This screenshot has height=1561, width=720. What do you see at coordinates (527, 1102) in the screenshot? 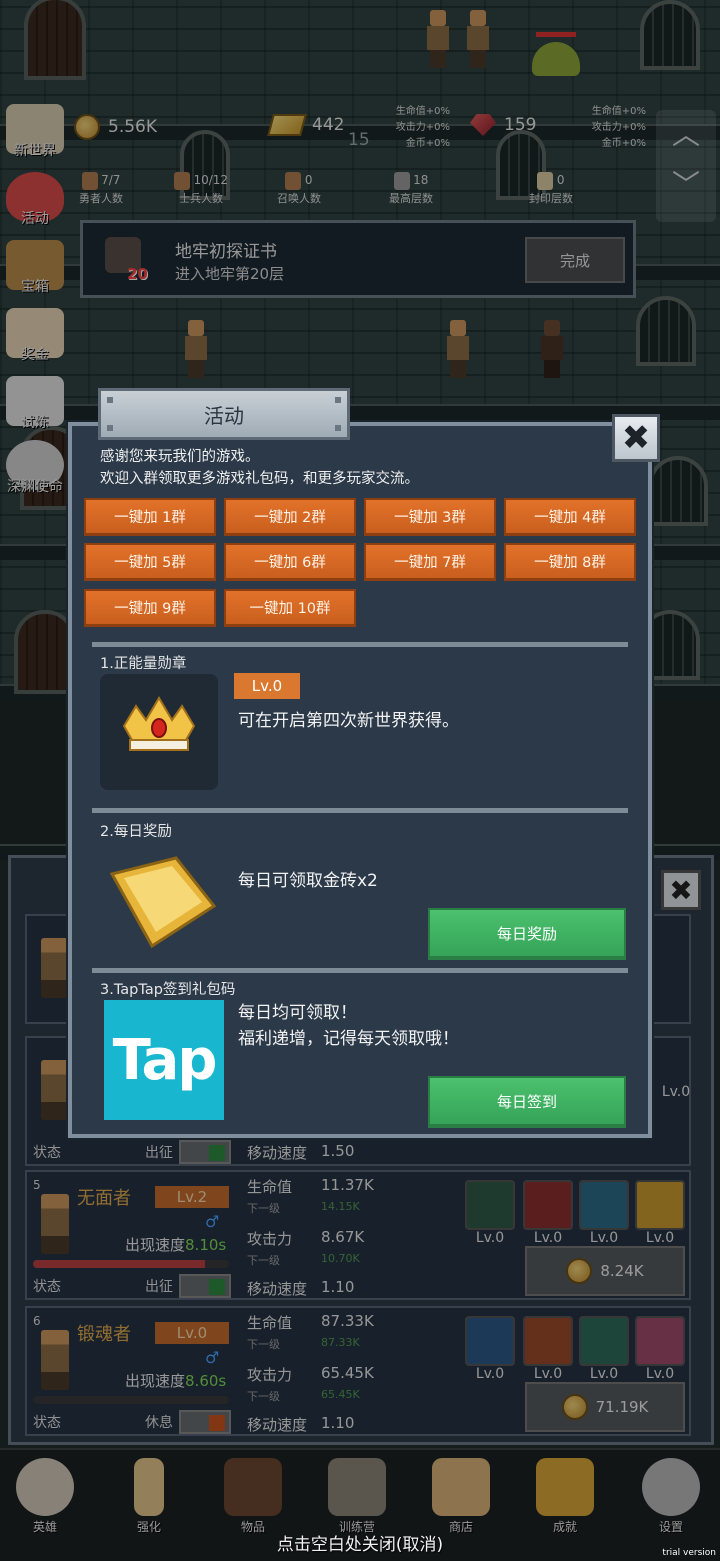
I see `daily-checkin-button: 每日签到` at bounding box center [527, 1102].